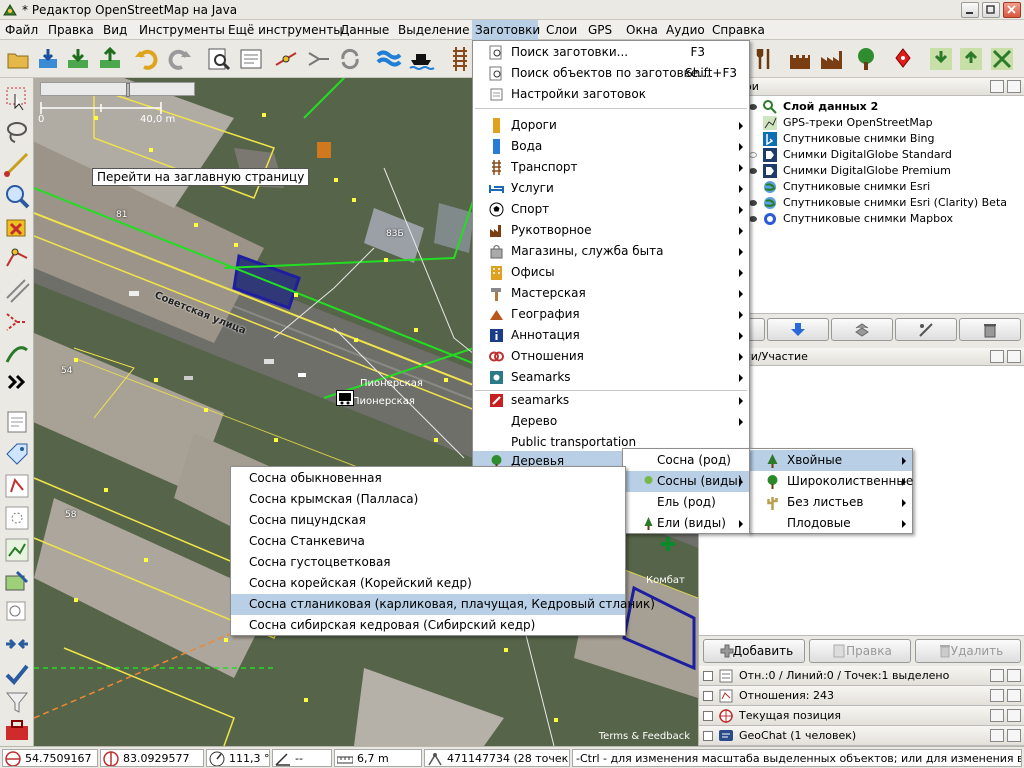 This screenshot has width=1024, height=768. What do you see at coordinates (18, 59) in the screenshot?
I see `open-file-icon` at bounding box center [18, 59].